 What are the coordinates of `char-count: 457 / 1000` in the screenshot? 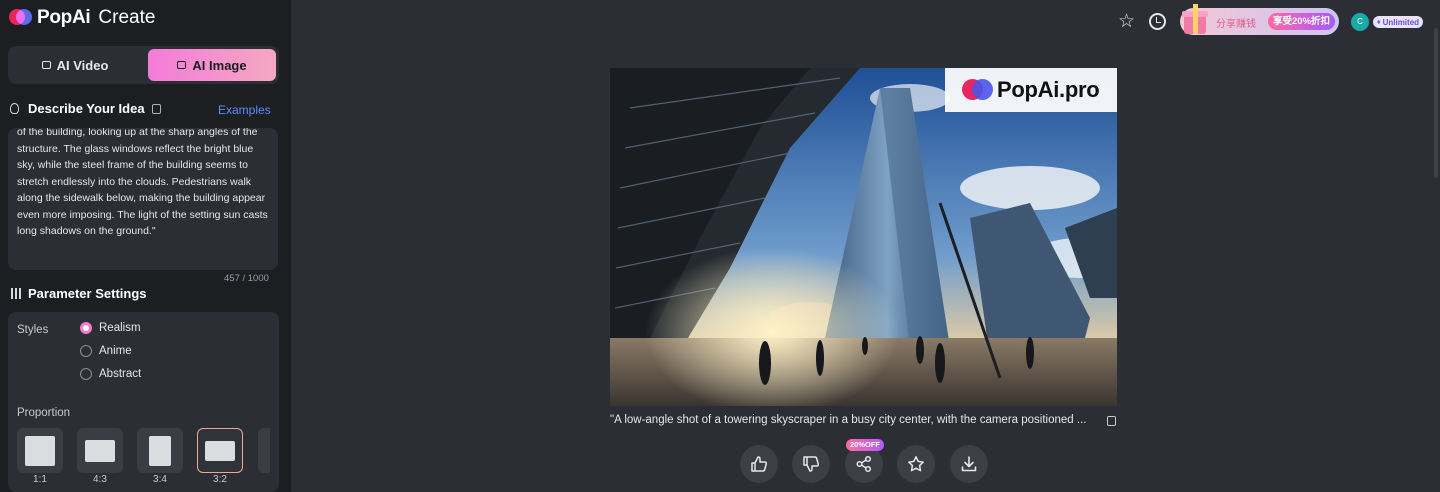 It's located at (246, 278).